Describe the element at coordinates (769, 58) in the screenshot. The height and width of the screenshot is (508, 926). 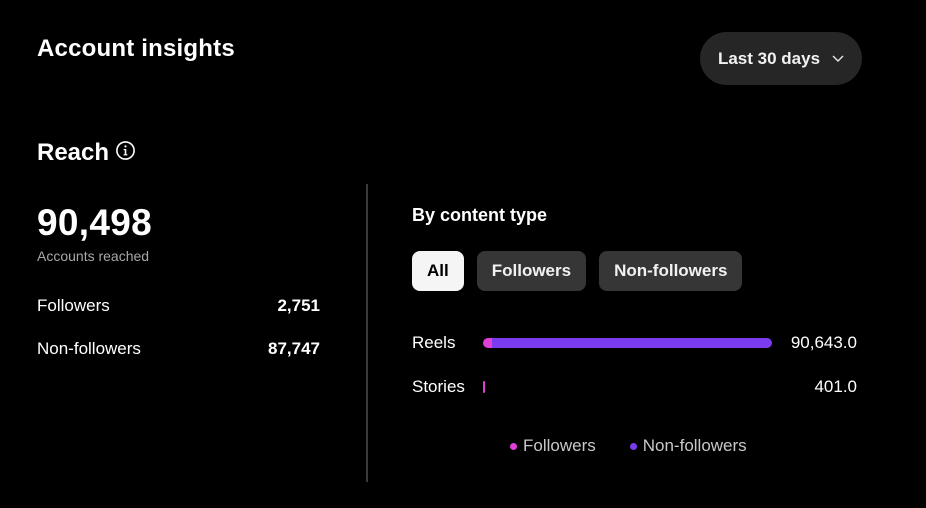
I see `date-range-label: Last 30 days` at that location.